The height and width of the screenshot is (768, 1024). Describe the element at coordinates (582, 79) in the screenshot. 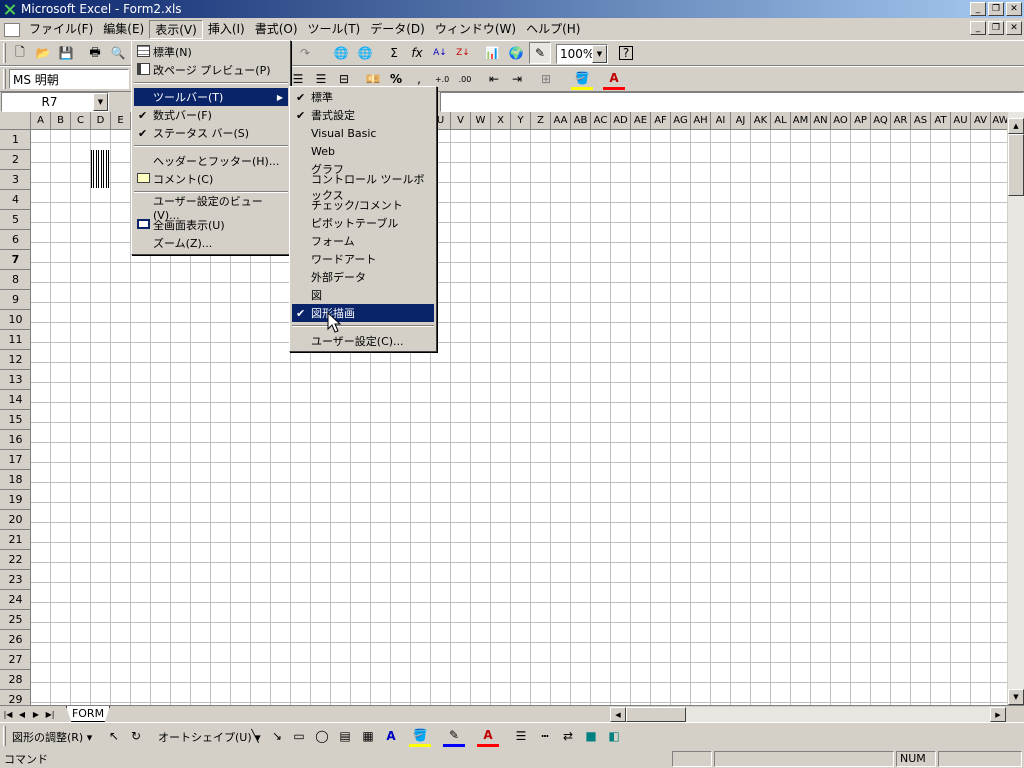

I see `fill-color-icon: 🪣` at that location.